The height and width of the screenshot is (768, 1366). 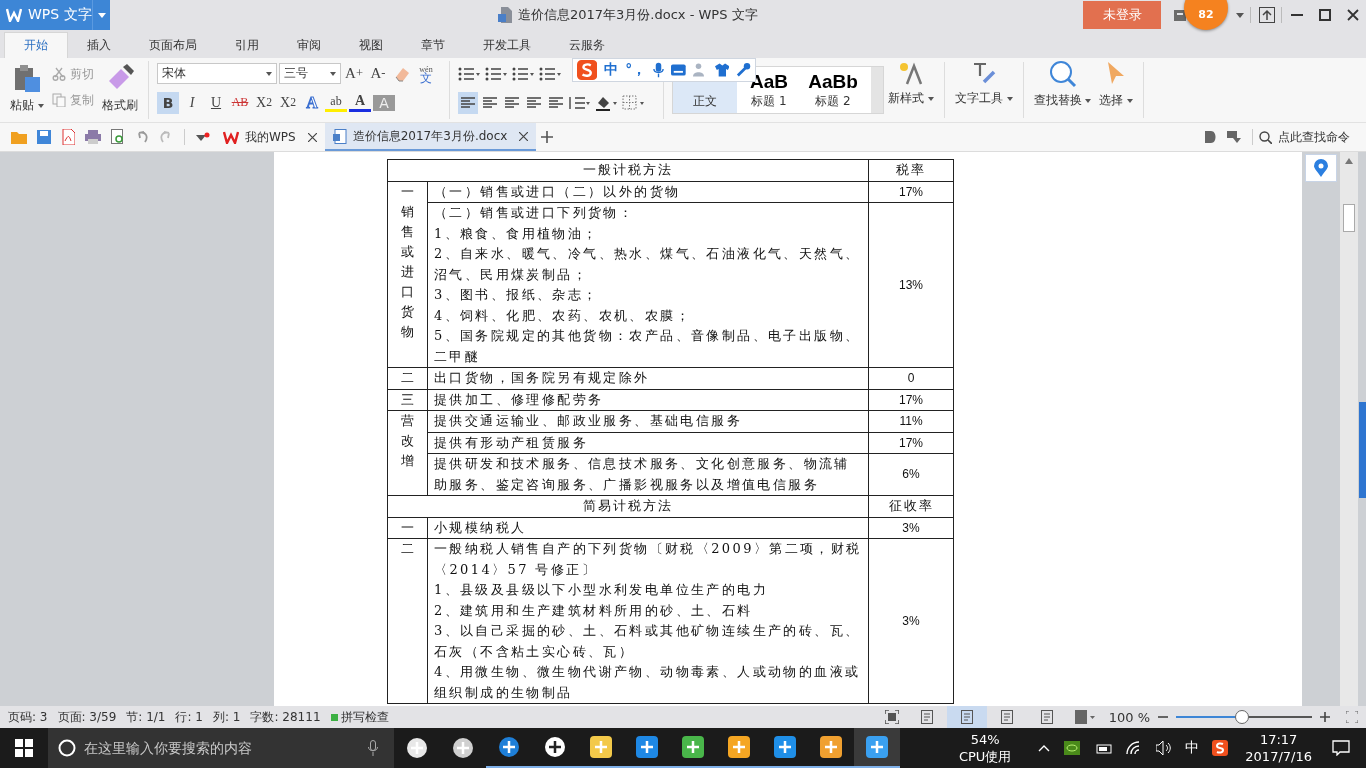 What do you see at coordinates (430, 137) in the screenshot?
I see `document-tab: 造价信息2017年3月份.docx` at bounding box center [430, 137].